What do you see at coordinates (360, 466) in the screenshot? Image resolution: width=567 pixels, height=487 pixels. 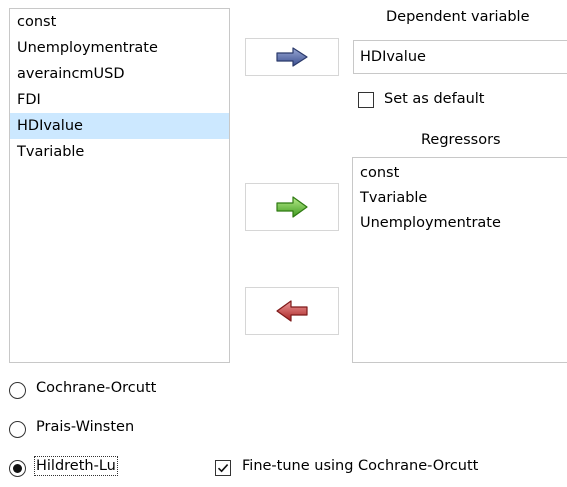 I see `fine-tune-label: Fine-tune using Cochrane-Orcutt` at bounding box center [360, 466].